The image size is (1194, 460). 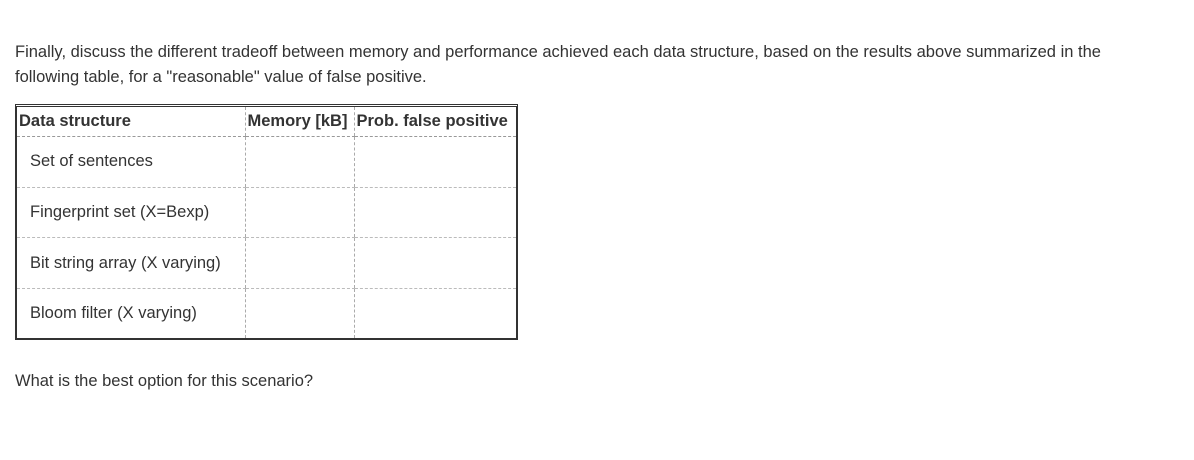 I want to click on table-row: Fingerprint set (X=Bexp), so click(x=266, y=213).